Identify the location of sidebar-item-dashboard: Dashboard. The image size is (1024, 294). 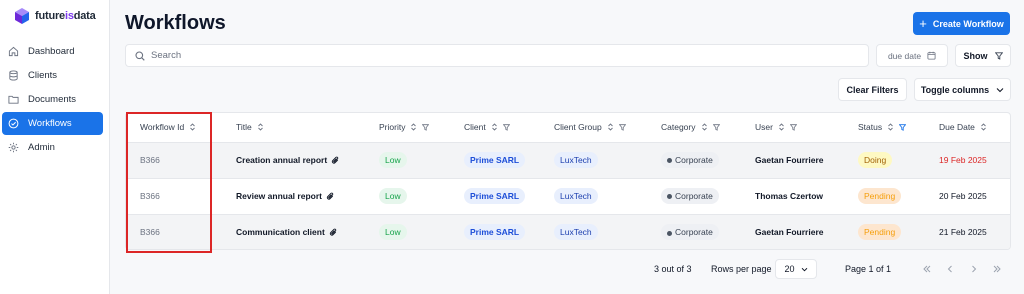
(52, 51).